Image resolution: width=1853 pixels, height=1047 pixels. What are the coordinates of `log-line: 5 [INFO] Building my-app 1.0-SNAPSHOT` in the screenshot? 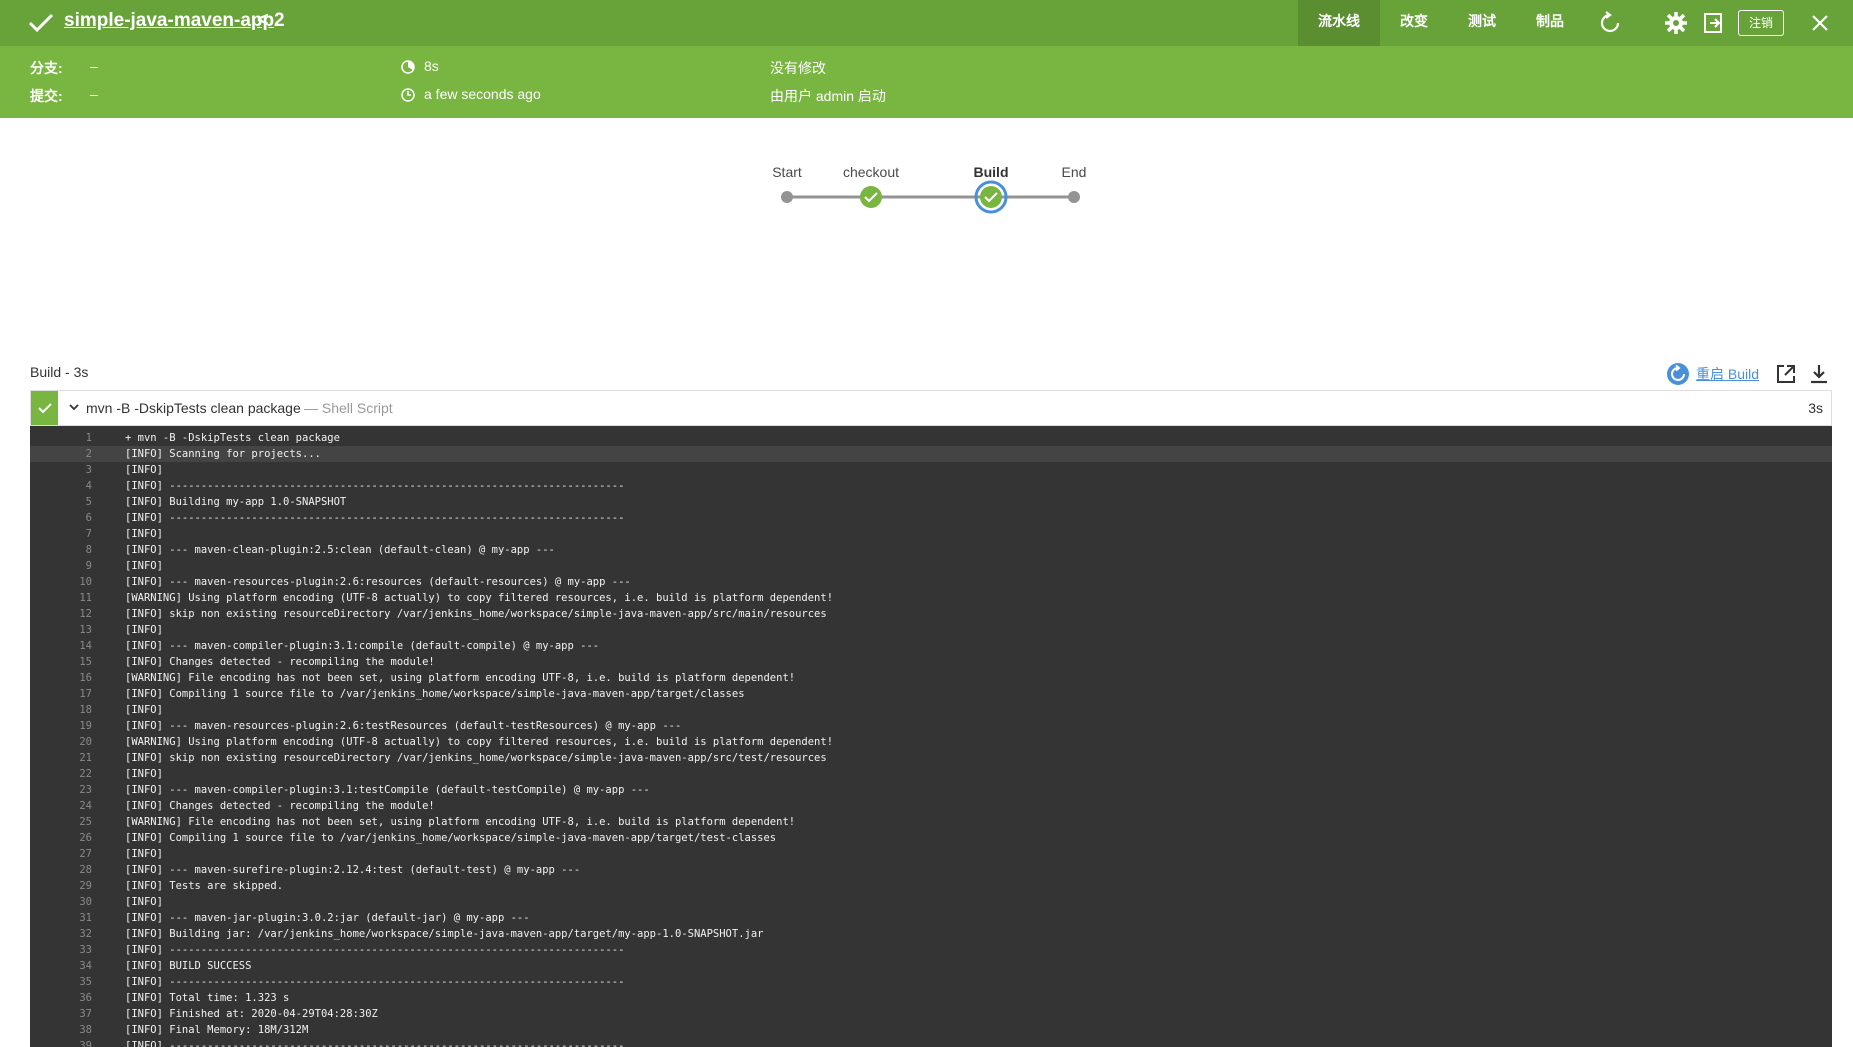 It's located at (931, 502).